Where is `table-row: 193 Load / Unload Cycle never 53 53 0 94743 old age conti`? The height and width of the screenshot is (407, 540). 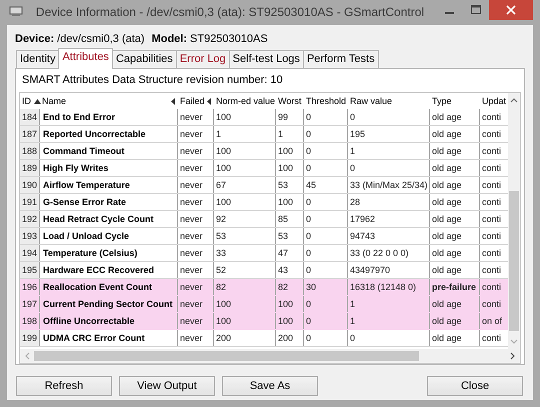
table-row: 193 Load / Unload Cycle never 53 53 0 94743 old age conti is located at coordinates (264, 236).